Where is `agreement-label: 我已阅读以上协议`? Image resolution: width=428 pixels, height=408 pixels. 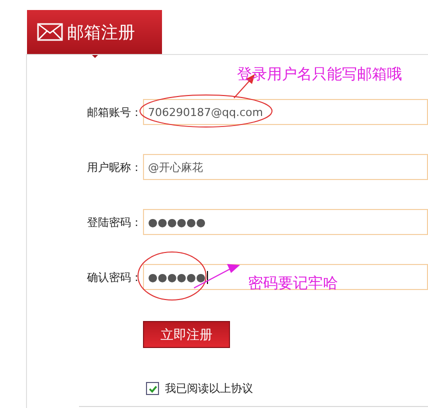
agreement-label: 我已阅读以上协议 is located at coordinates (209, 388).